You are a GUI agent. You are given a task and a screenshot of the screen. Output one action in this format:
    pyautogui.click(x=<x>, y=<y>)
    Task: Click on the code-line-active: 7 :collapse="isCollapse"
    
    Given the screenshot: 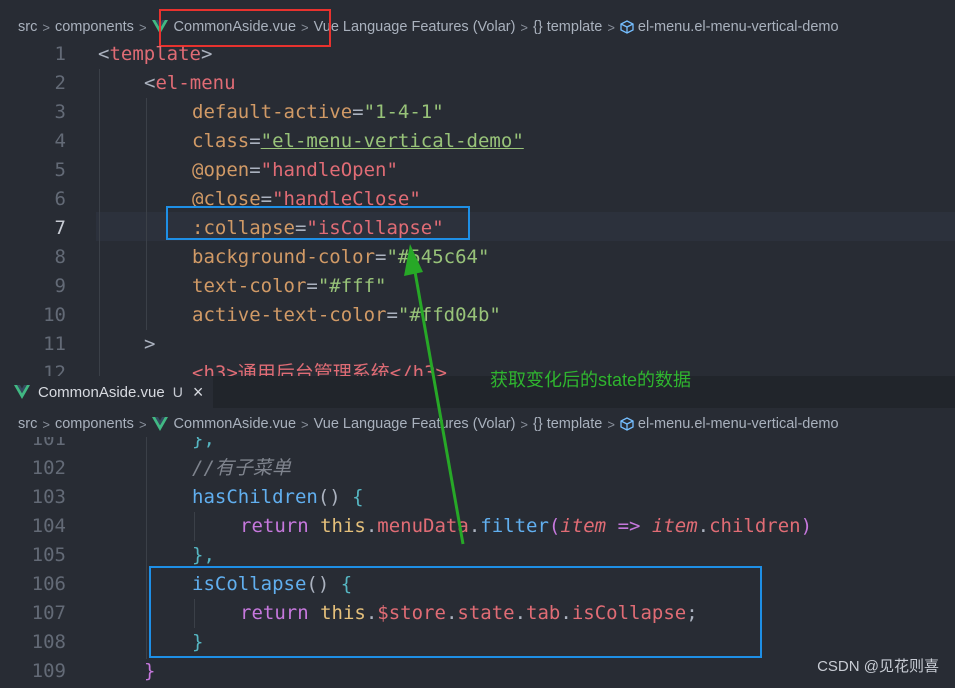 What is the action you would take?
    pyautogui.click(x=249, y=228)
    